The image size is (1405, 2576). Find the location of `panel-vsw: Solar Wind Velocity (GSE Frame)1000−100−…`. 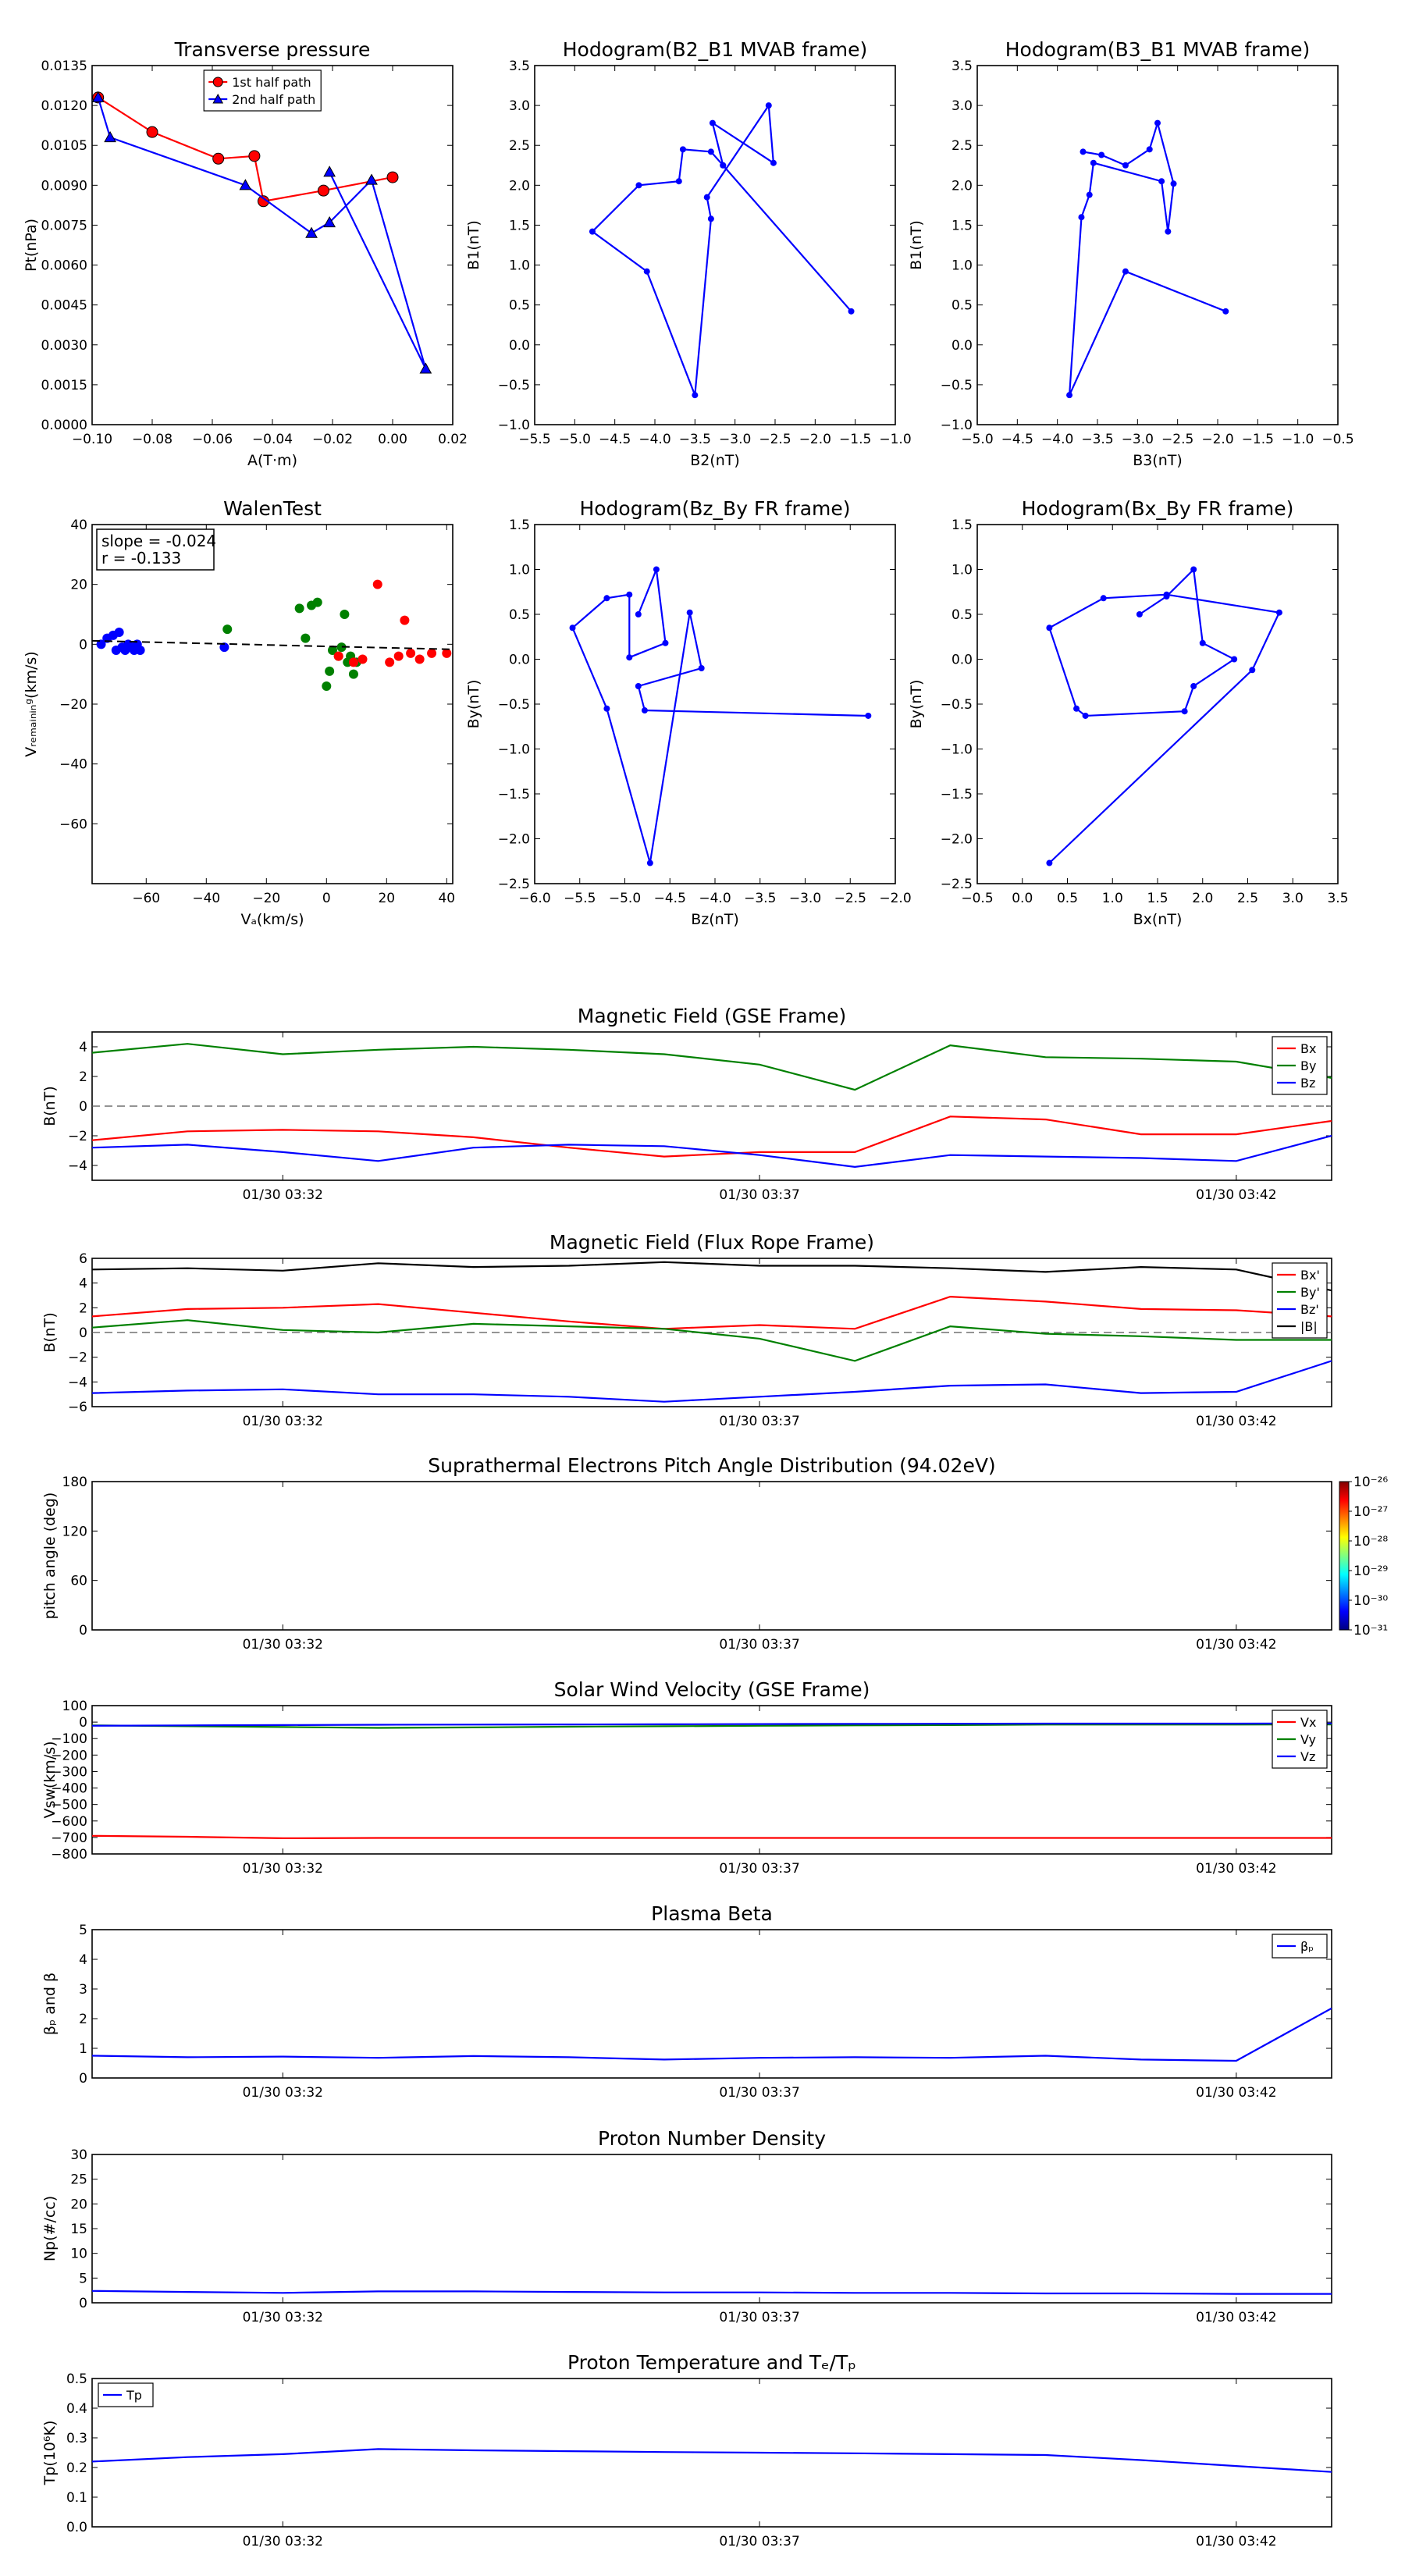

panel-vsw: Solar Wind Velocity (GSE Frame)1000−100−… is located at coordinates (686, 1777).